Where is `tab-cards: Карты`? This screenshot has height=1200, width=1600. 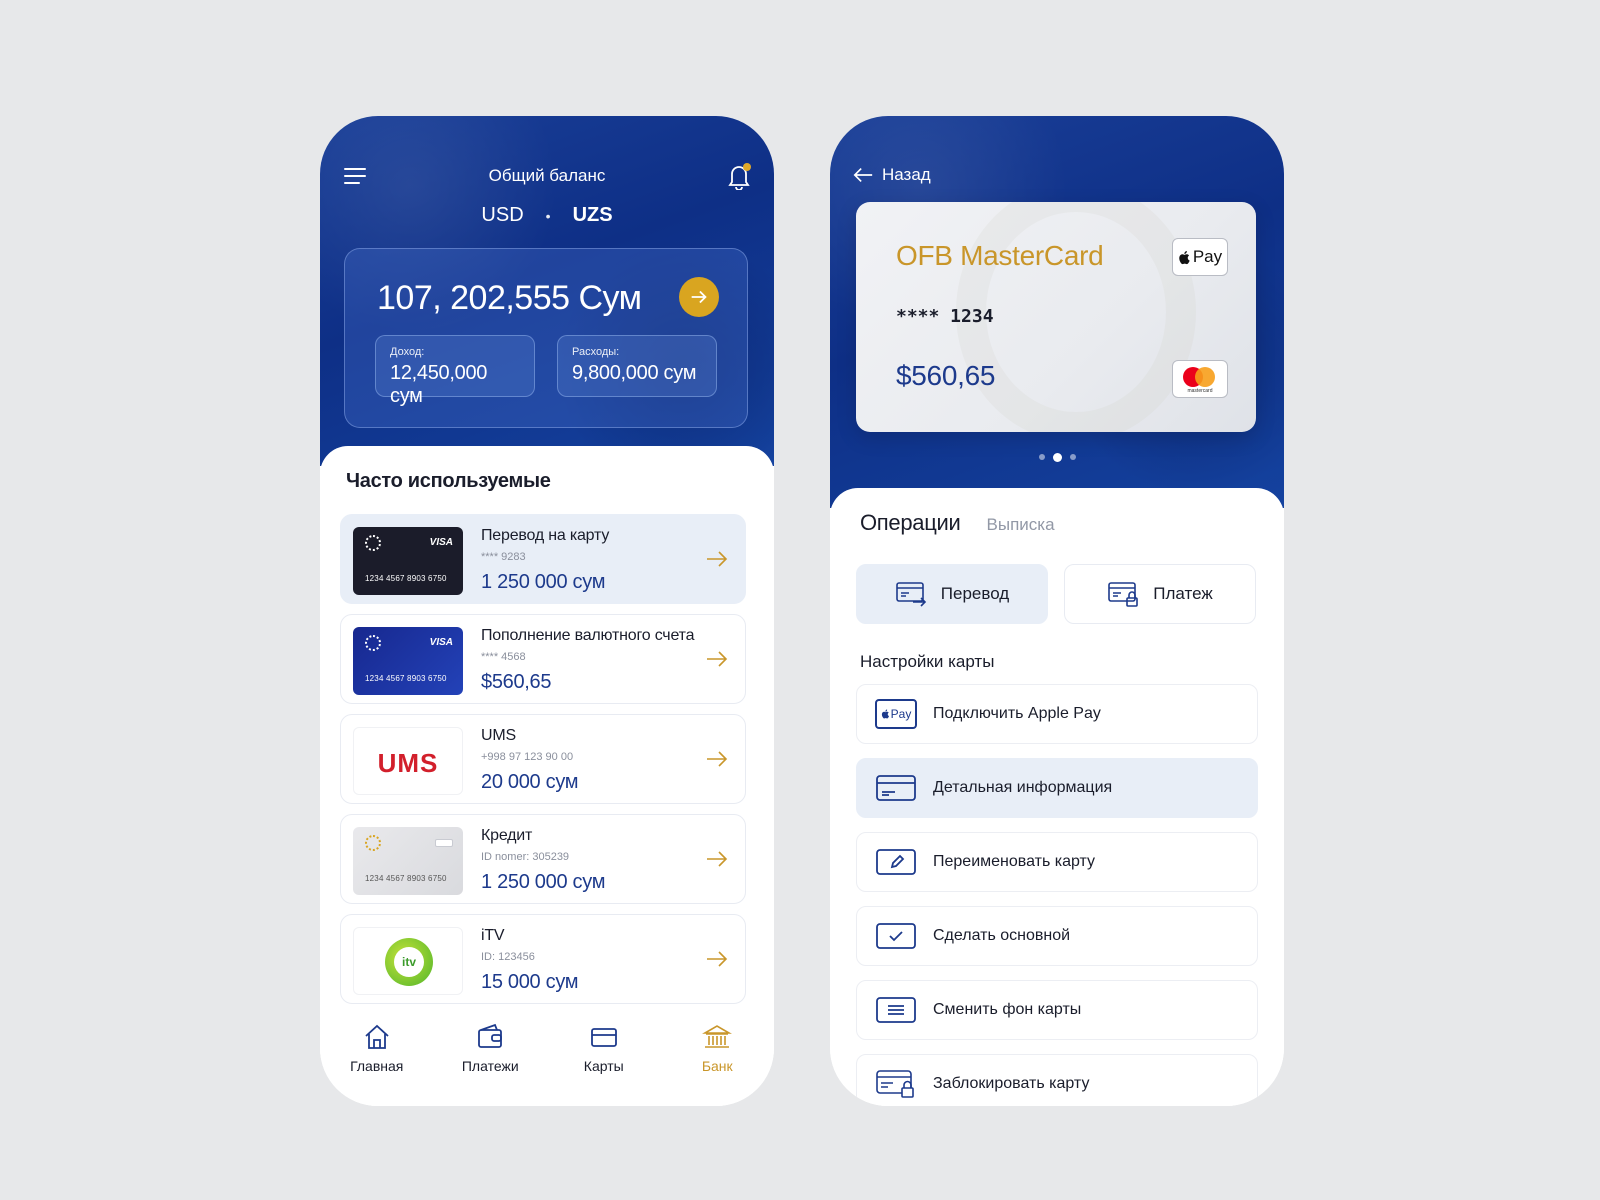 tab-cards: Карты is located at coordinates (604, 1048).